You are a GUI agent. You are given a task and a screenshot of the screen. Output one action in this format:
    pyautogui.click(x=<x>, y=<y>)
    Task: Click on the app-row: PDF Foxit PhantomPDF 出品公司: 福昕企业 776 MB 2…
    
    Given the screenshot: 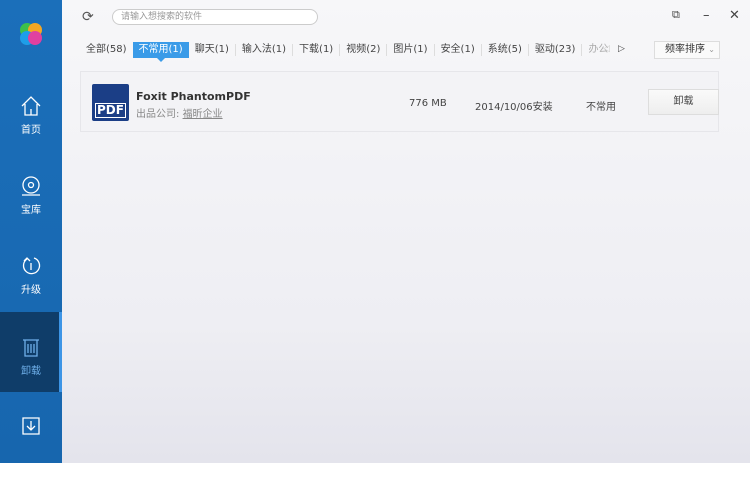 What is the action you would take?
    pyautogui.click(x=399, y=101)
    